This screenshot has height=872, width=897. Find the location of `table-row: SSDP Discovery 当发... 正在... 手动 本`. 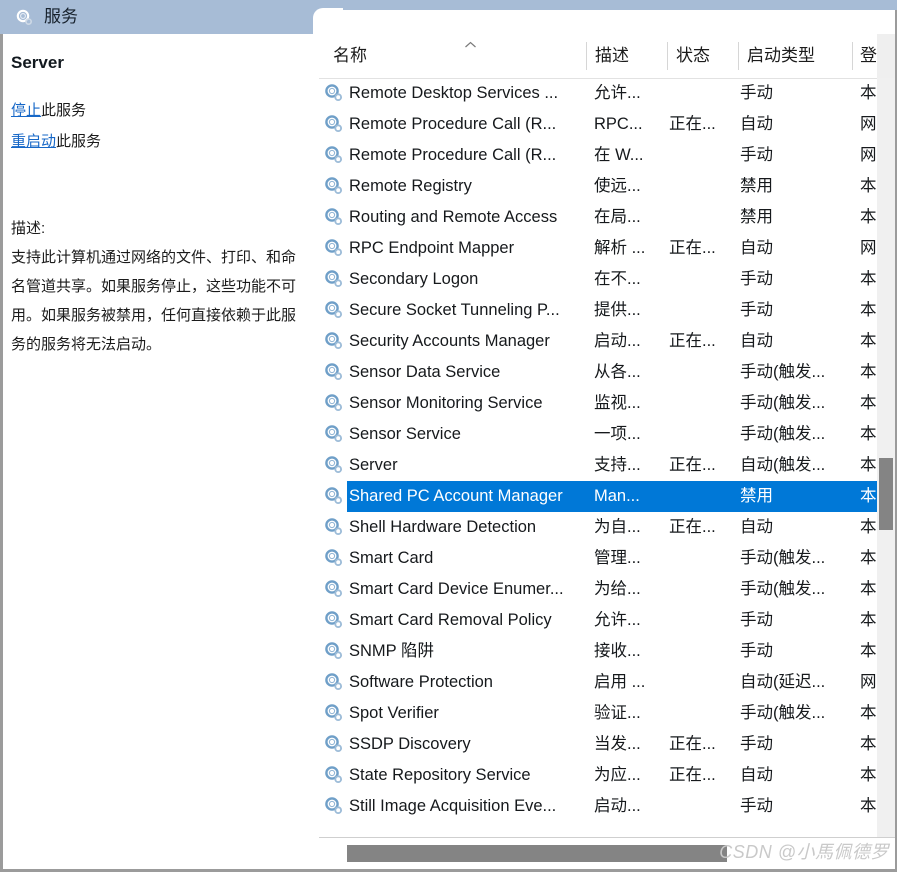

table-row: SSDP Discovery 当发... 正在... 手动 本 is located at coordinates (598, 744).